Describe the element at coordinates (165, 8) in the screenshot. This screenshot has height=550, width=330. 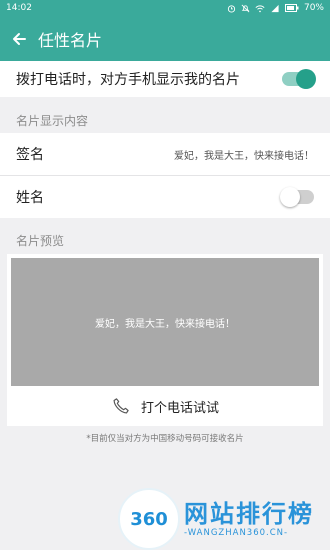
I see `status-bar: 14:02 70%` at that location.